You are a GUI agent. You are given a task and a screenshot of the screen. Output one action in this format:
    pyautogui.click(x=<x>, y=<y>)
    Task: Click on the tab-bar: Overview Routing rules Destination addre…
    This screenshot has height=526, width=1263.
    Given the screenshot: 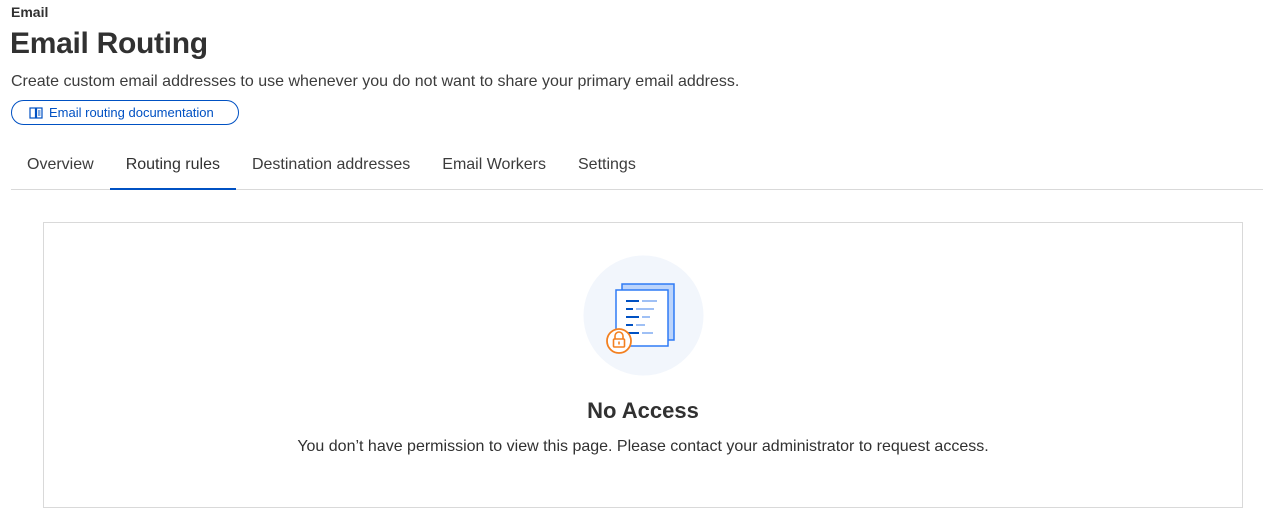 What is the action you would take?
    pyautogui.click(x=637, y=169)
    